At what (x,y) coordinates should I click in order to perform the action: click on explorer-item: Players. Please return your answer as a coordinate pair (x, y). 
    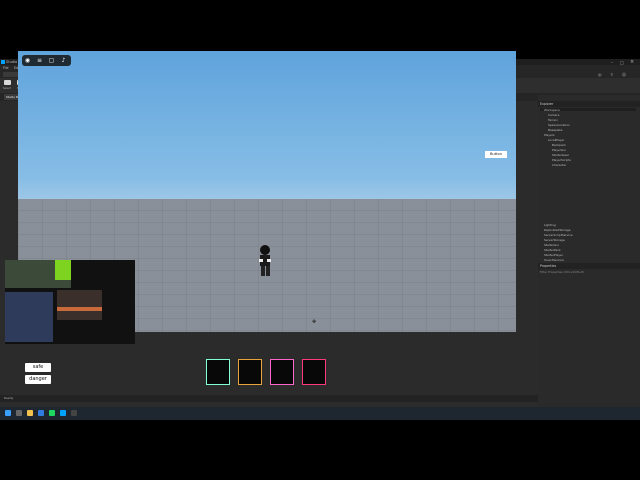
    Looking at the image, I should click on (549, 135).